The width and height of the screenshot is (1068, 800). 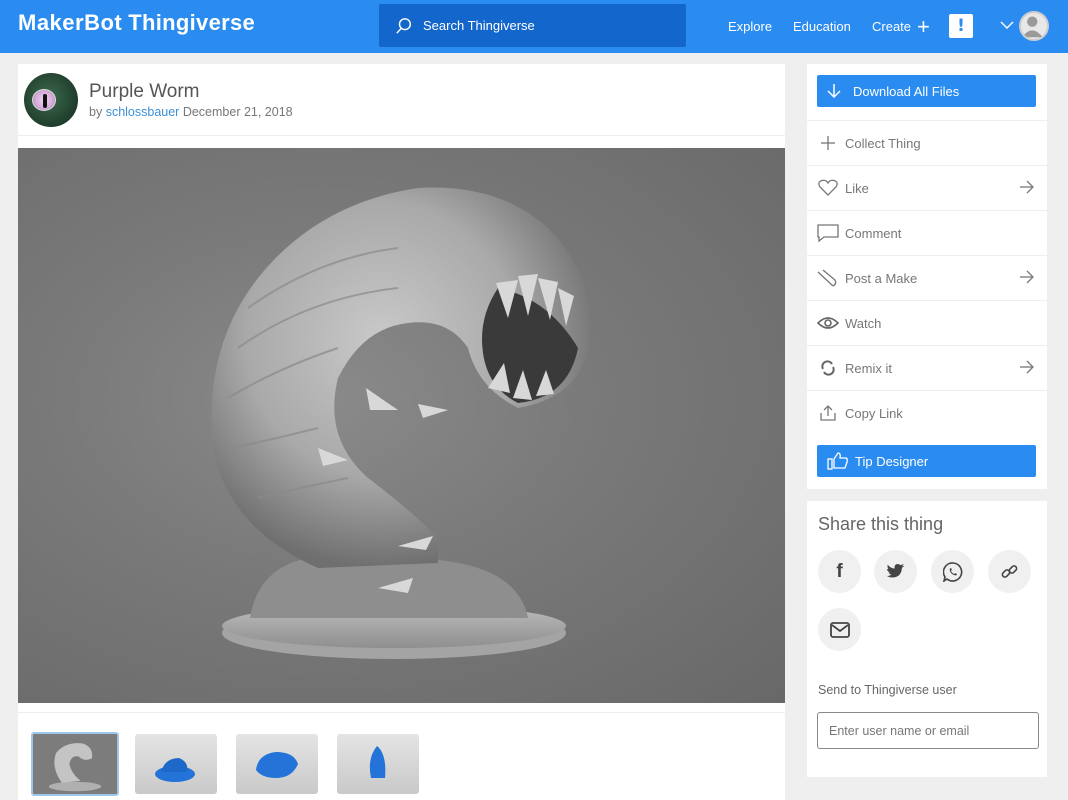 I want to click on eye-icon, so click(x=828, y=323).